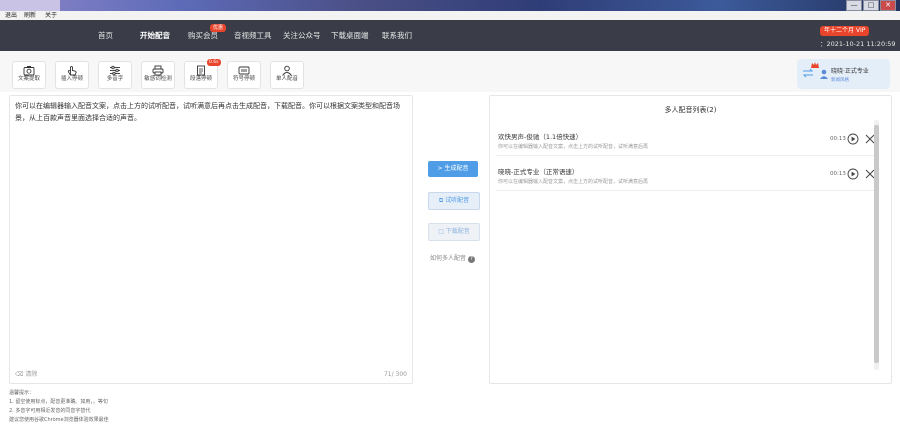  What do you see at coordinates (450, 15) in the screenshot?
I see `menubar: 退出 刷新 关于` at bounding box center [450, 15].